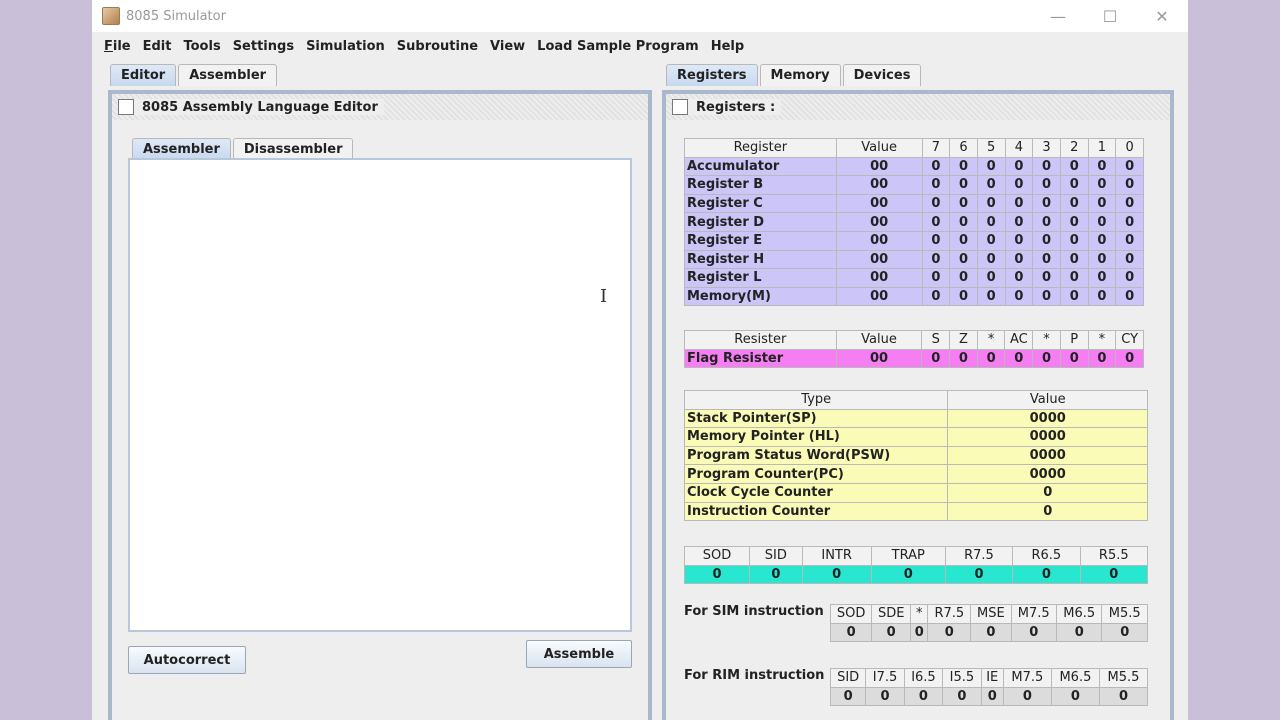 The image size is (1280, 720). Describe the element at coordinates (915, 437) in the screenshot. I see `type-row: Memory Pointer (HL) 0000` at that location.